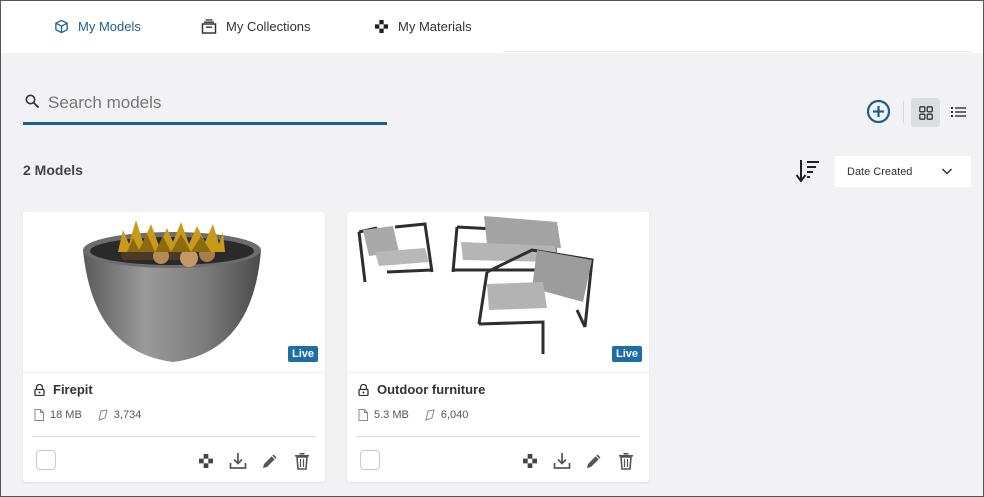 The height and width of the screenshot is (497, 984). I want to click on top-navigation-bar: My Models My Collections My Materials, so click(492, 27).